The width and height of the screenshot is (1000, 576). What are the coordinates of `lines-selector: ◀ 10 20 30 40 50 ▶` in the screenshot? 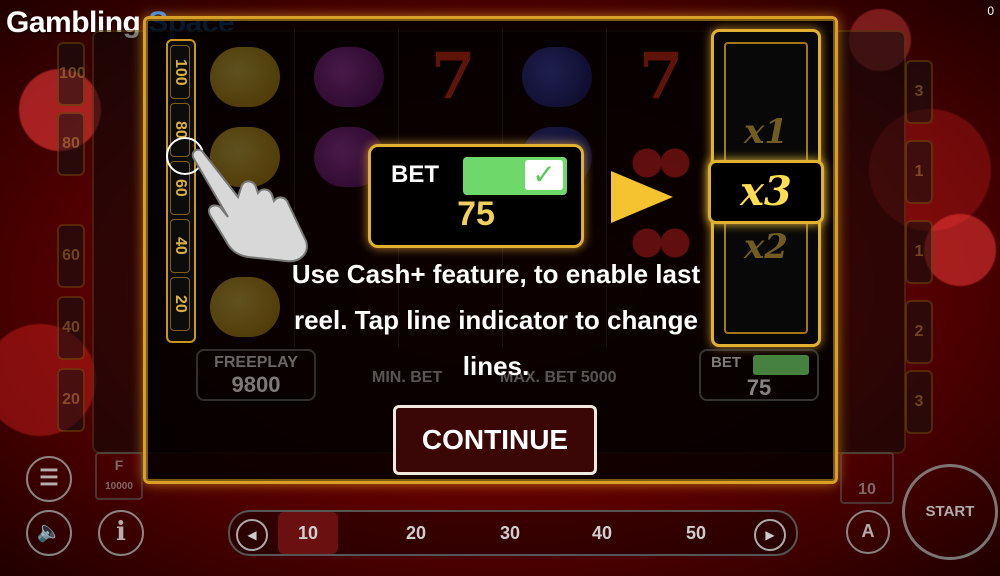 It's located at (513, 533).